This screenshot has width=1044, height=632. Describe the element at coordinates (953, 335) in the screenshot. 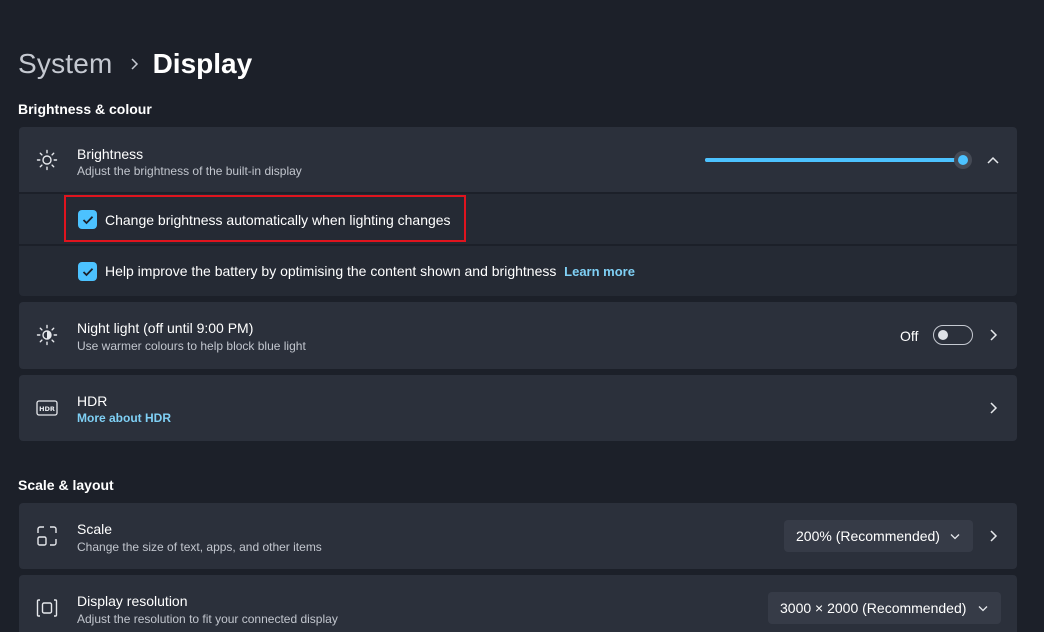

I see `night-light-toggle` at that location.